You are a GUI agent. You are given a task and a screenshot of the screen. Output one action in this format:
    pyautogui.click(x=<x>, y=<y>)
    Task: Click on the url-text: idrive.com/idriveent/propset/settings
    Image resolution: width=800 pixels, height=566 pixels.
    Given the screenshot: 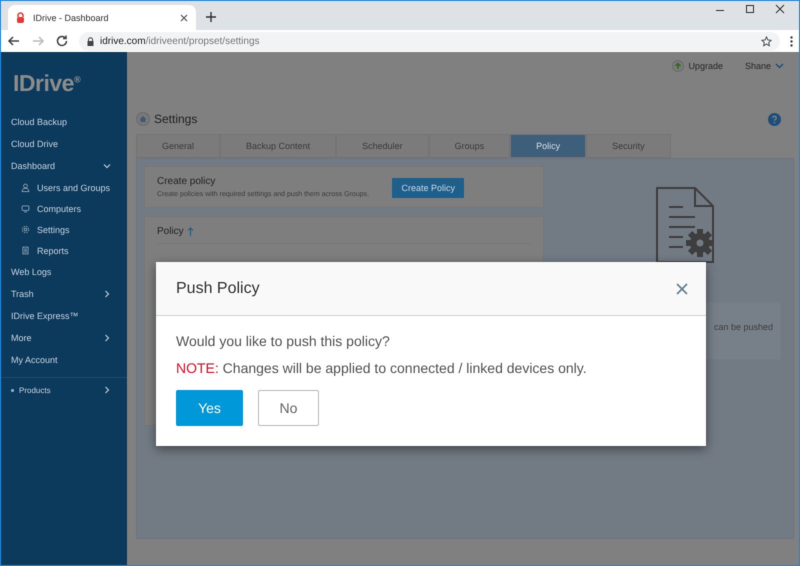 What is the action you would take?
    pyautogui.click(x=180, y=41)
    